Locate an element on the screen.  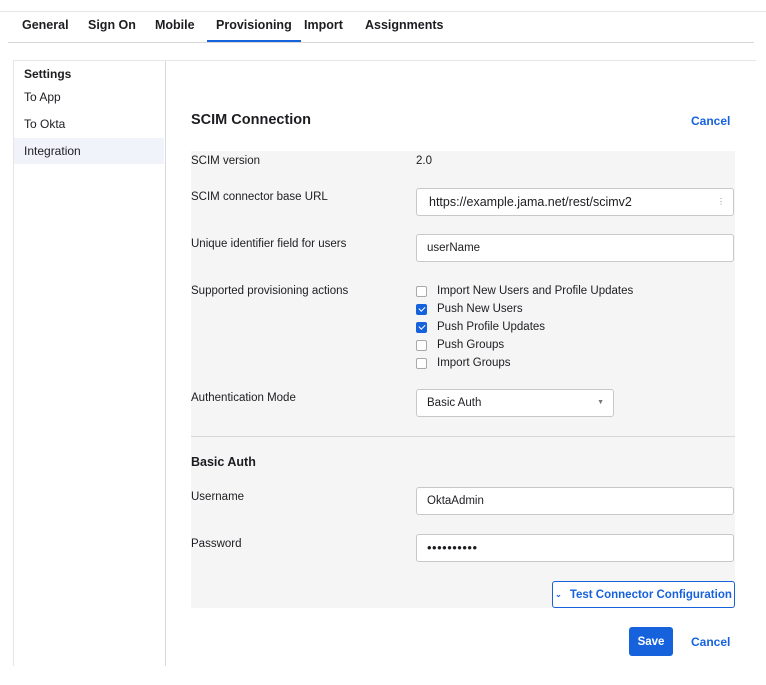
more-options-icon: ⋮ is located at coordinates (721, 202).